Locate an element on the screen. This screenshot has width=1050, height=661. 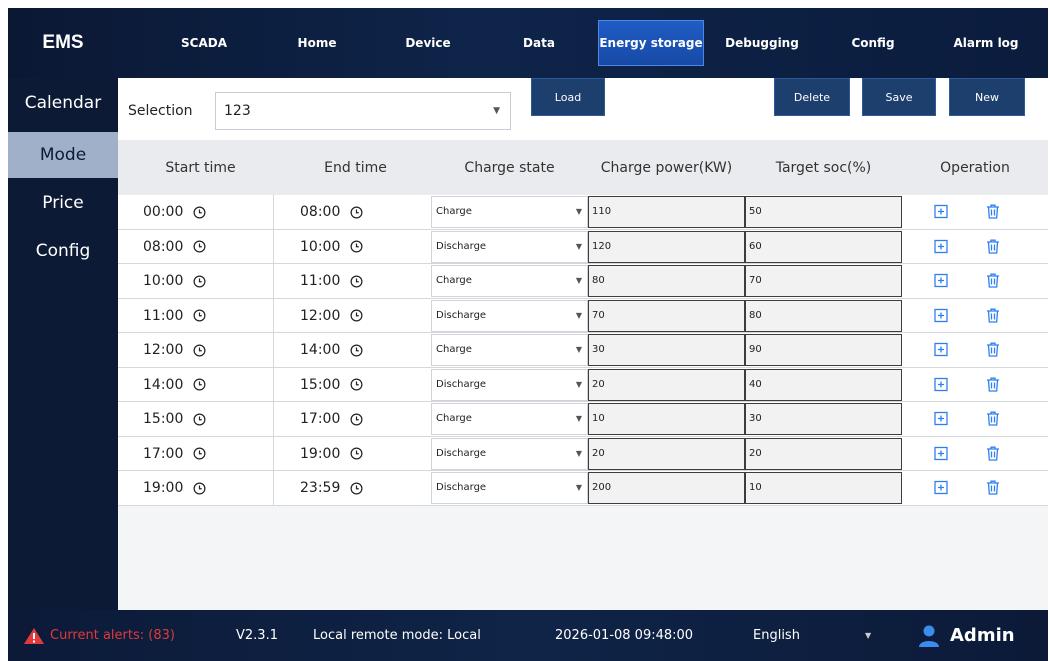
start-time-field: 19:00 is located at coordinates (174, 488).